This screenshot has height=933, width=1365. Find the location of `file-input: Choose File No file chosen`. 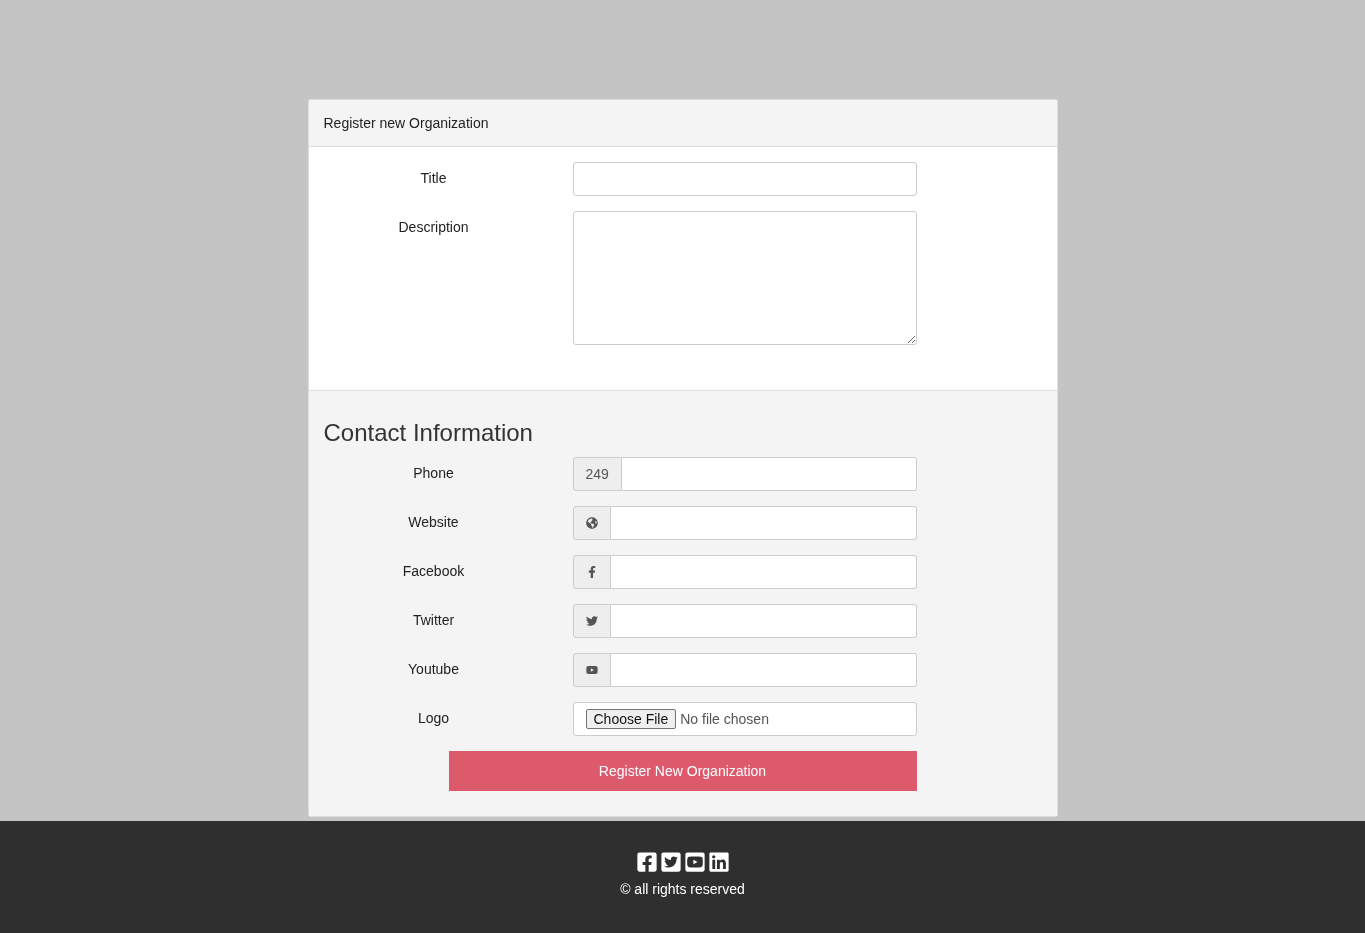

file-input: Choose File No file chosen is located at coordinates (744, 719).